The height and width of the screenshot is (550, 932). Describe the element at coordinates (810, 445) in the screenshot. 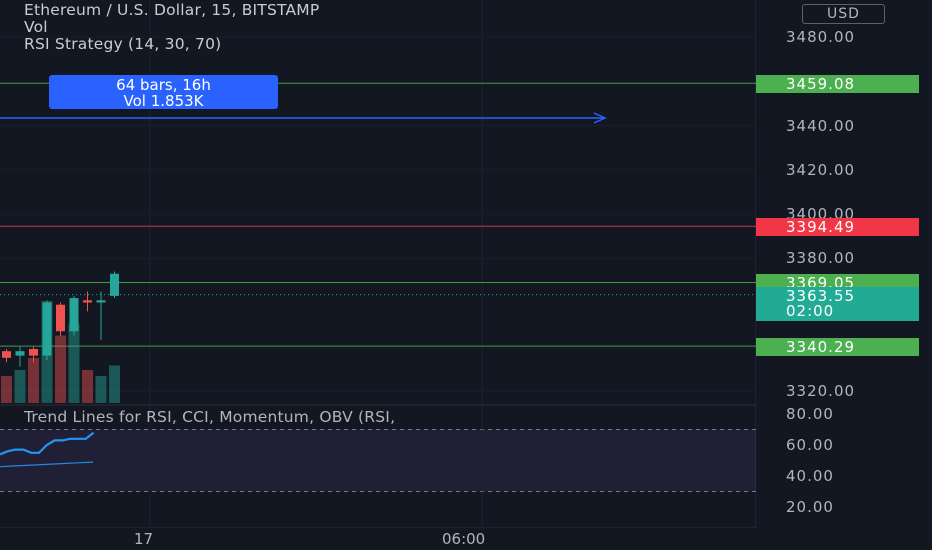

I see `rsi-axis-label: 60.00` at that location.